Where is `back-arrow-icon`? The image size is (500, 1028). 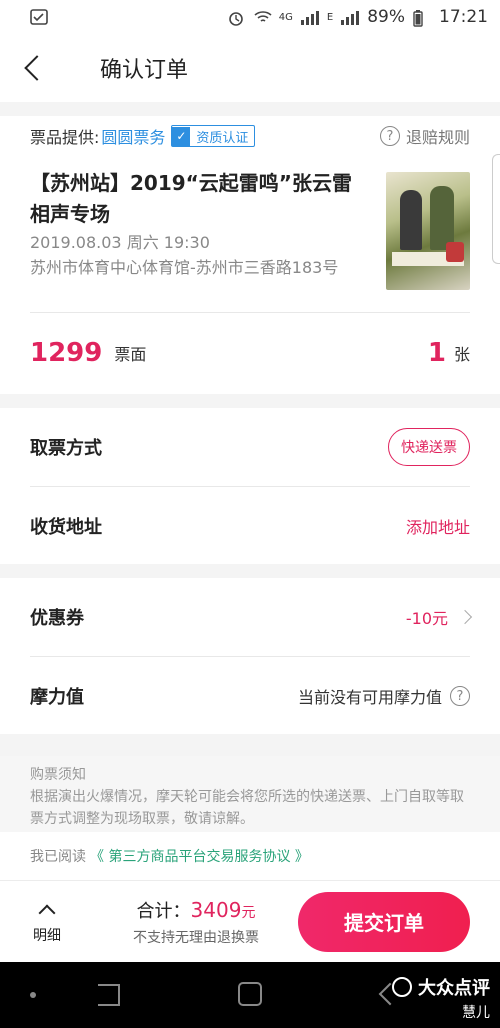
back-arrow-icon is located at coordinates (33, 68).